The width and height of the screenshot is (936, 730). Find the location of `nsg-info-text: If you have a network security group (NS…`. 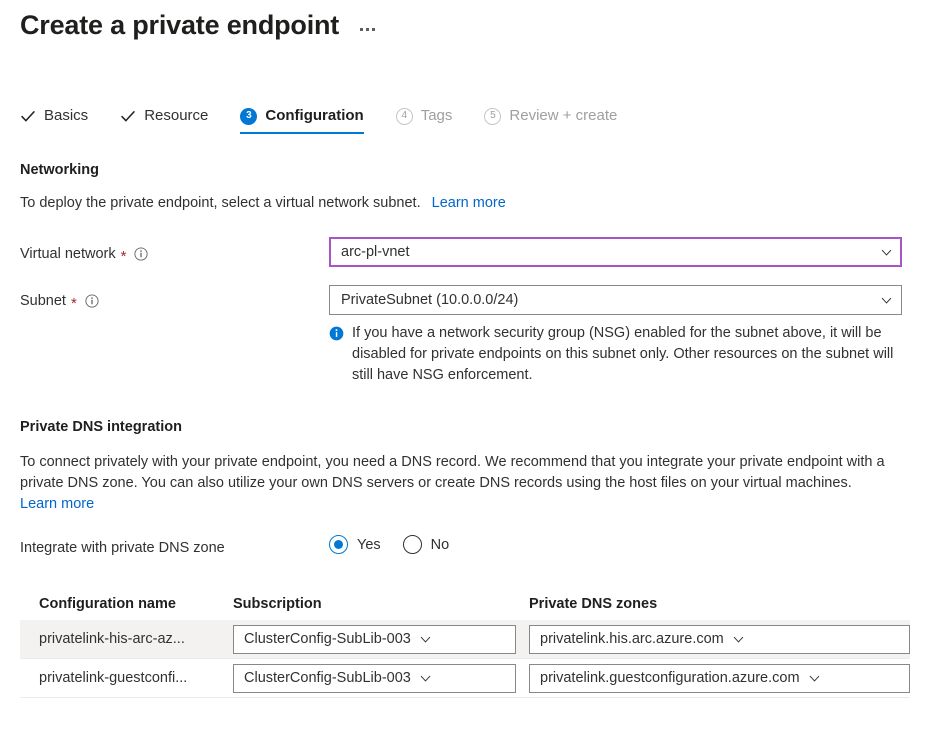

nsg-info-text: If you have a network security group (NS… is located at coordinates (623, 354).